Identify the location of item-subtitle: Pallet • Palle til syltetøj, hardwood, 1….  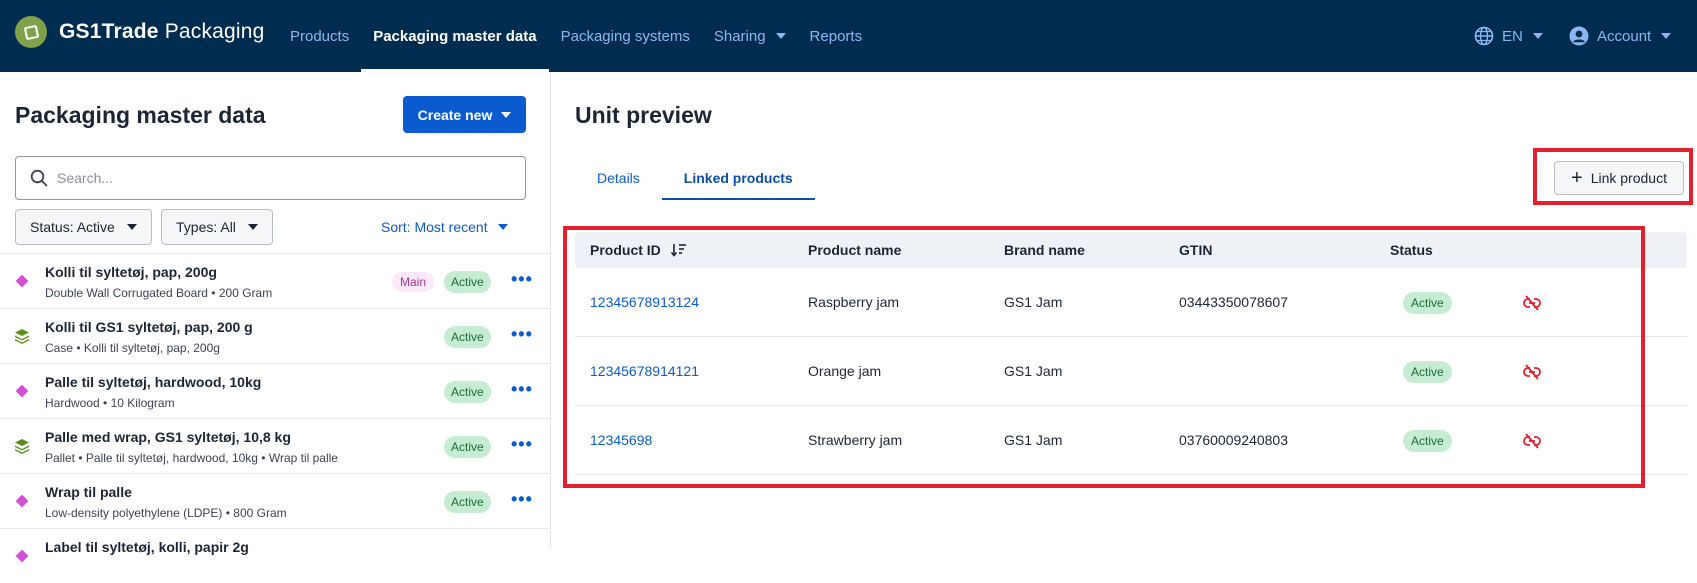
(191, 458).